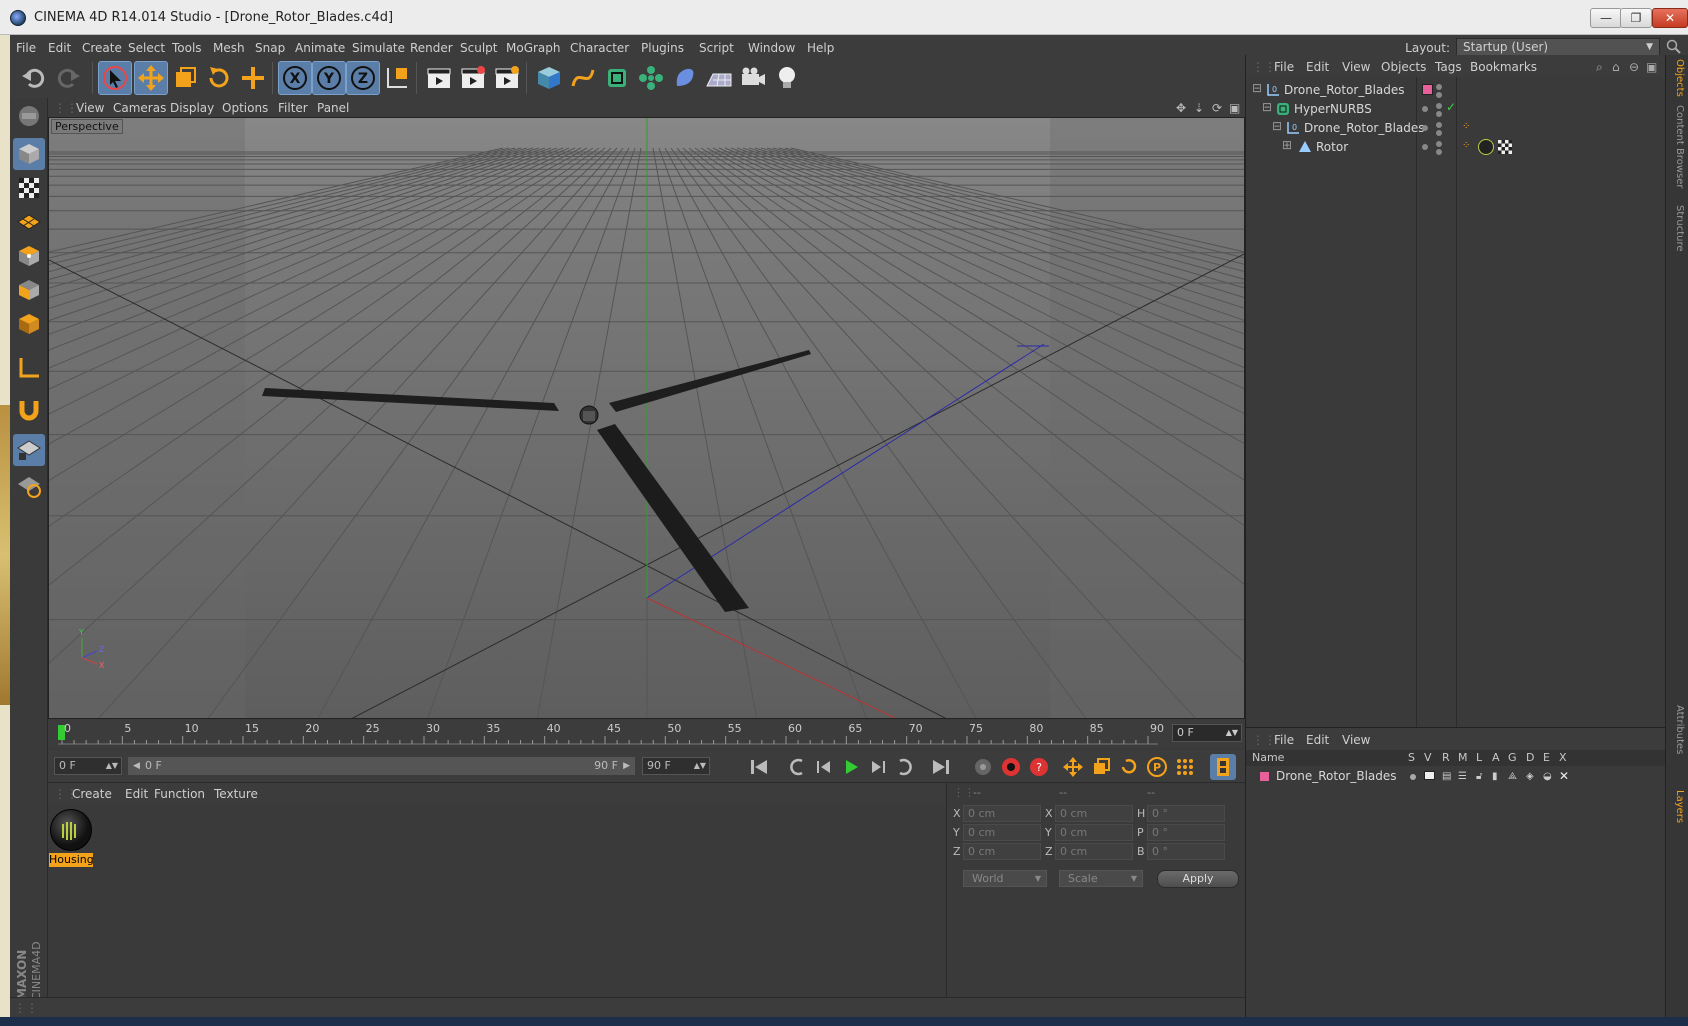 This screenshot has height=1026, width=1688. I want to click on menu-snap: Snap, so click(270, 48).